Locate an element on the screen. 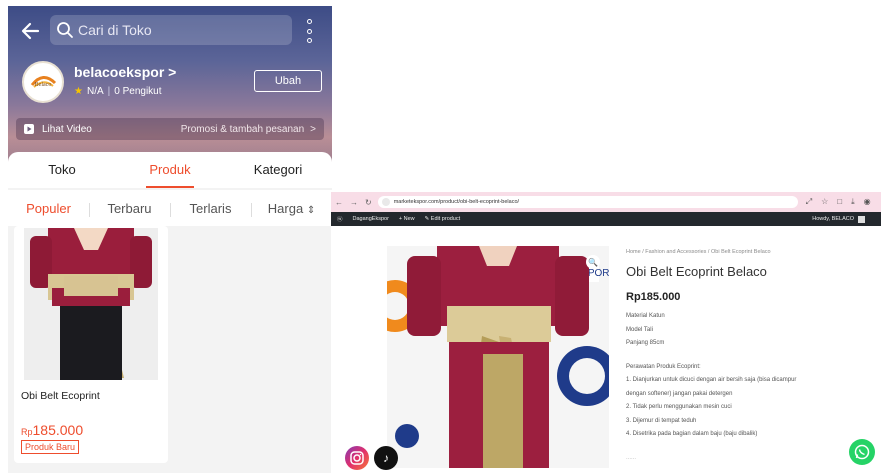 The height and width of the screenshot is (473, 881). more-options-icon is located at coordinates (309, 31).